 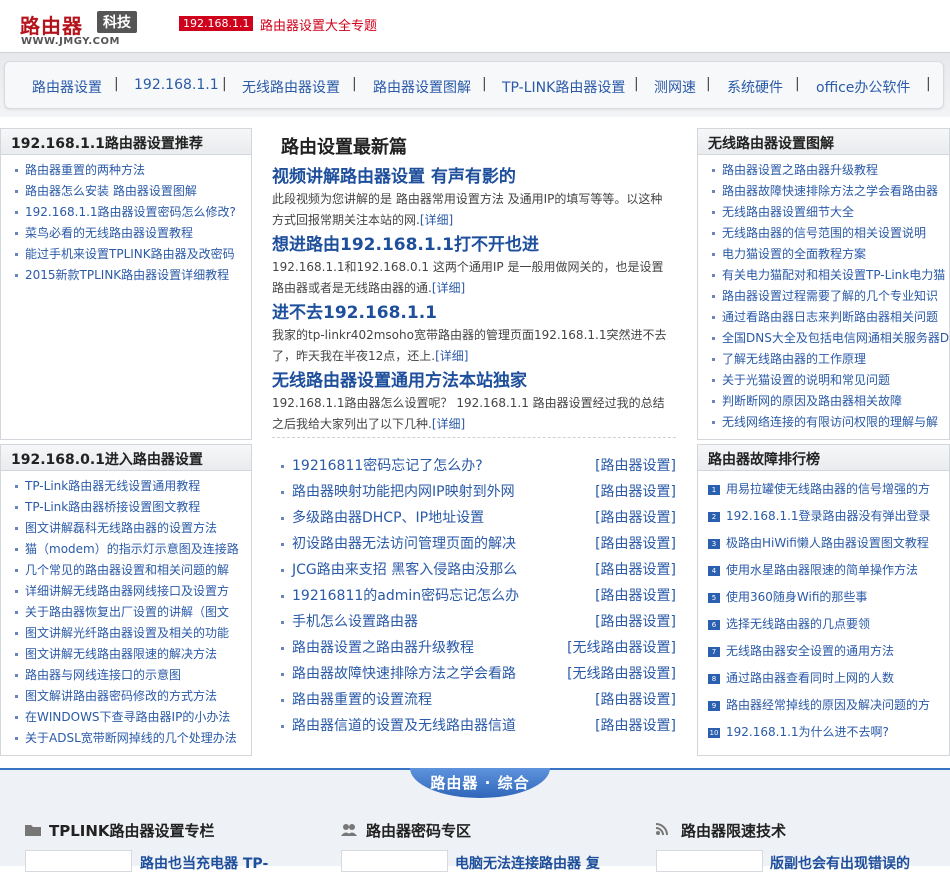 I want to click on news-item: 路由器信道的设置及无线路由器信道 [路由器设置], so click(x=474, y=726).